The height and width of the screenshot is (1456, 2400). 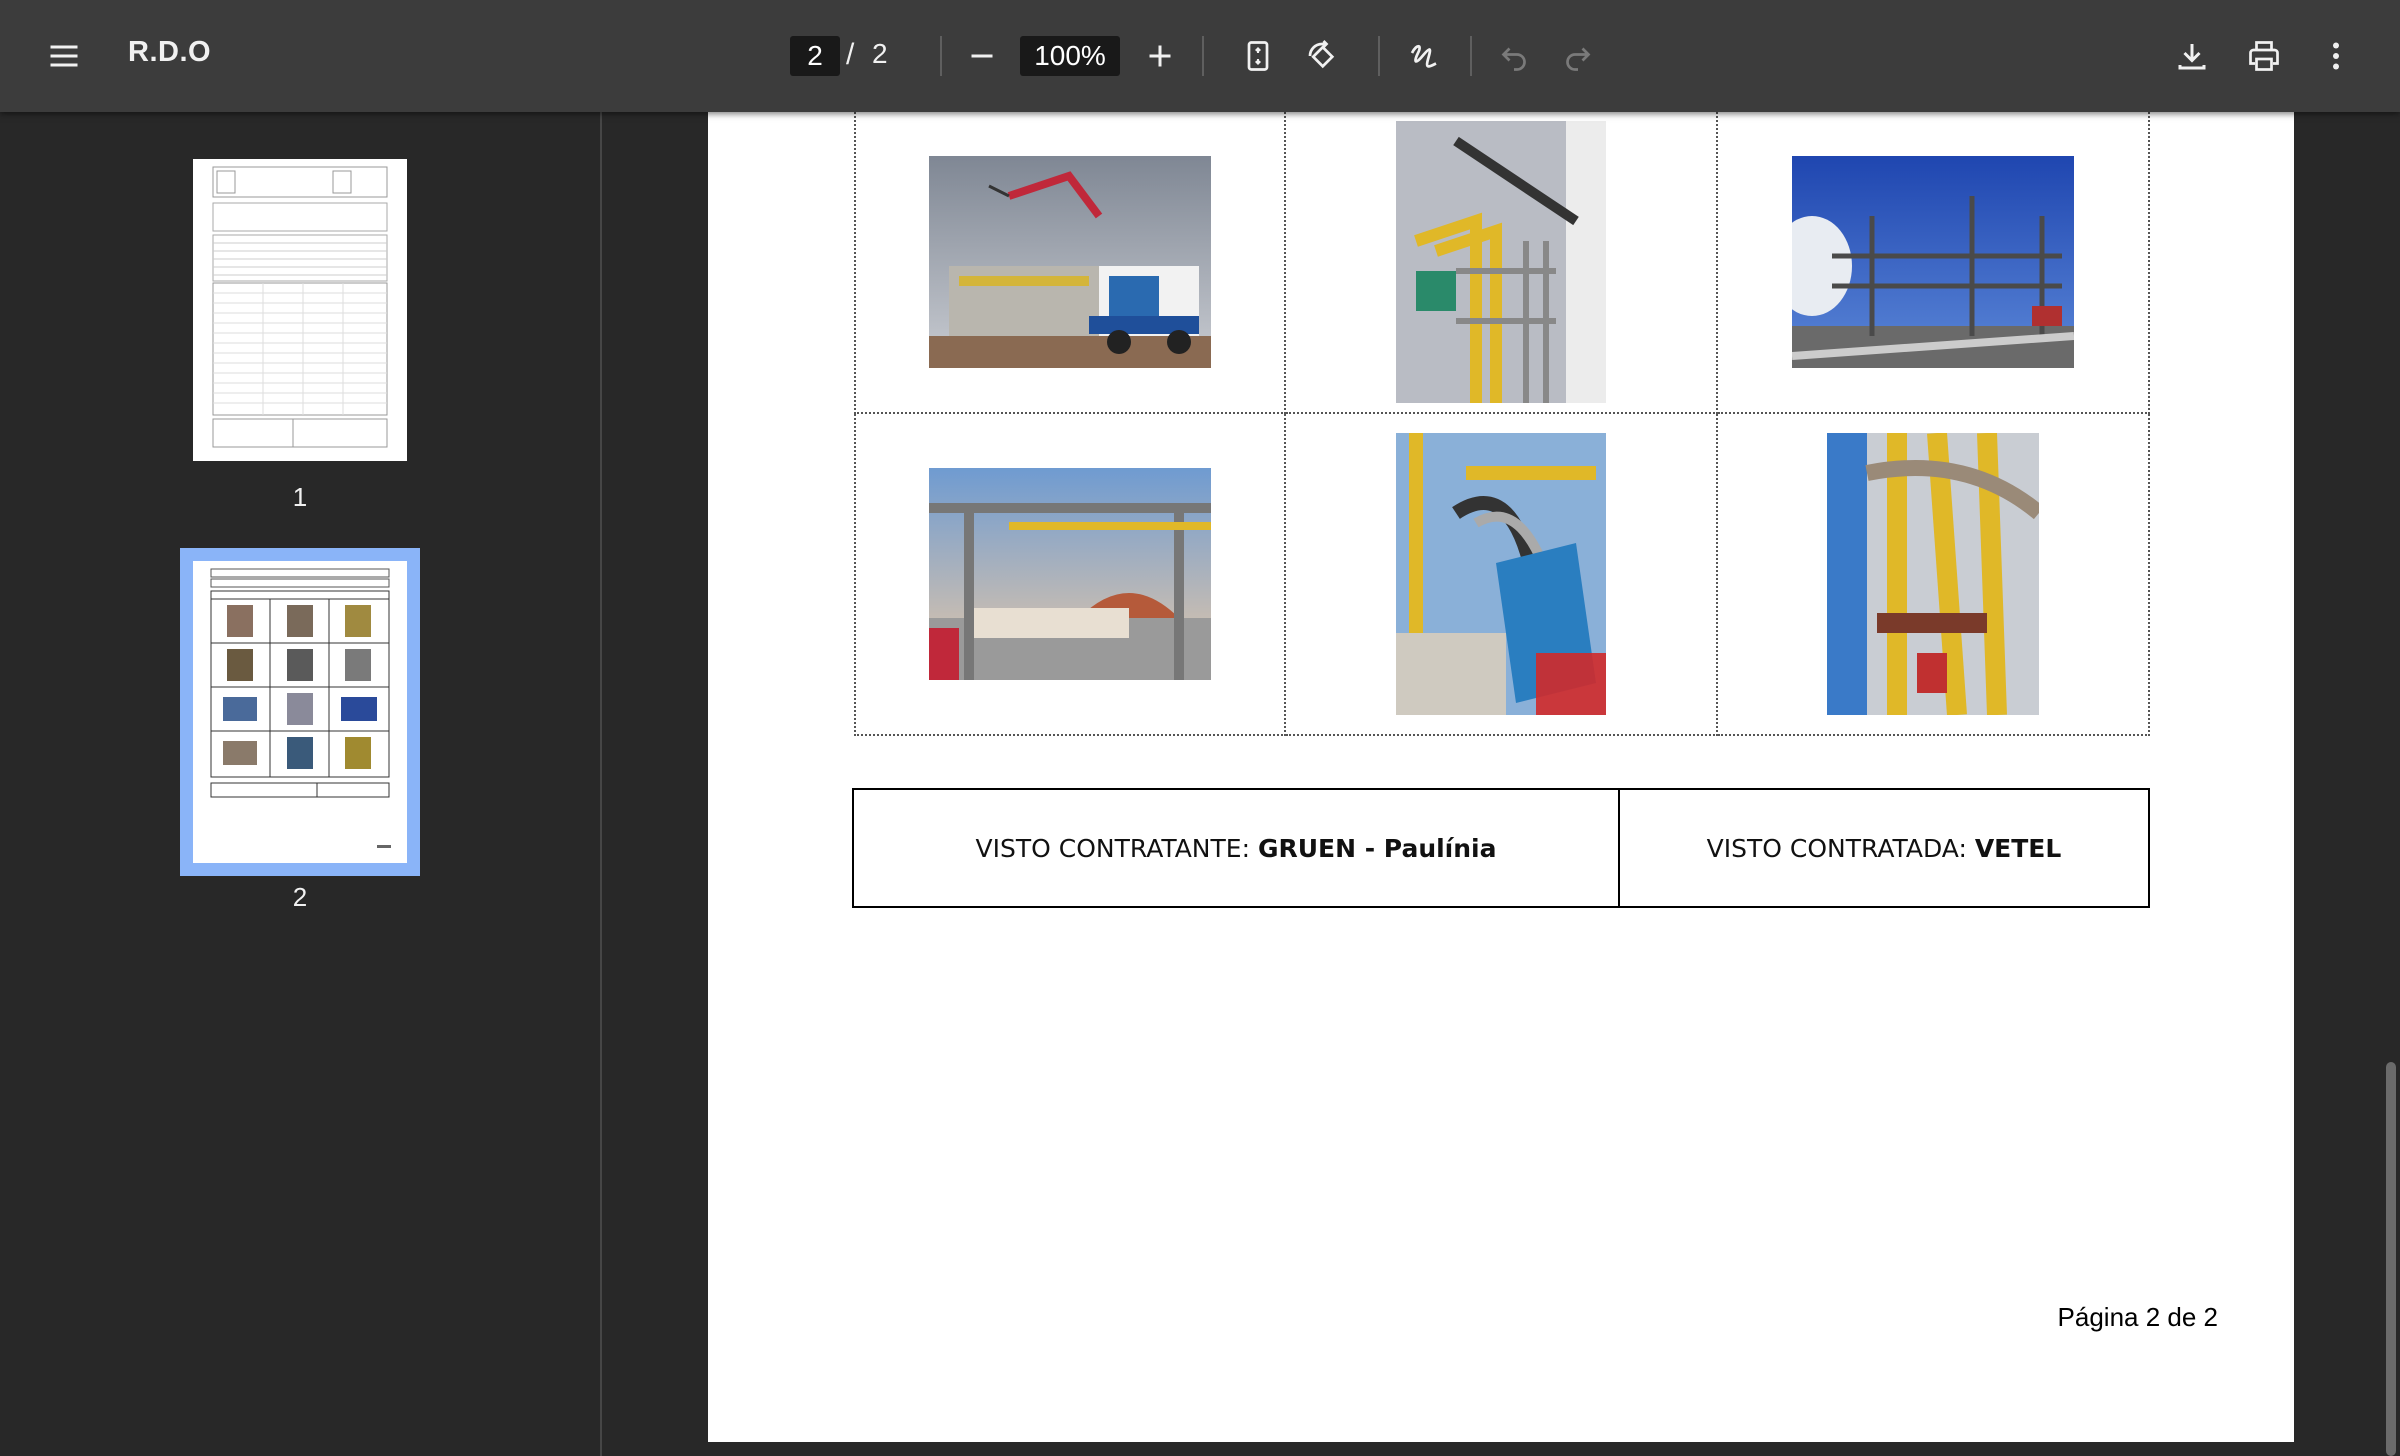 I want to click on undo-icon, so click(x=1514, y=56).